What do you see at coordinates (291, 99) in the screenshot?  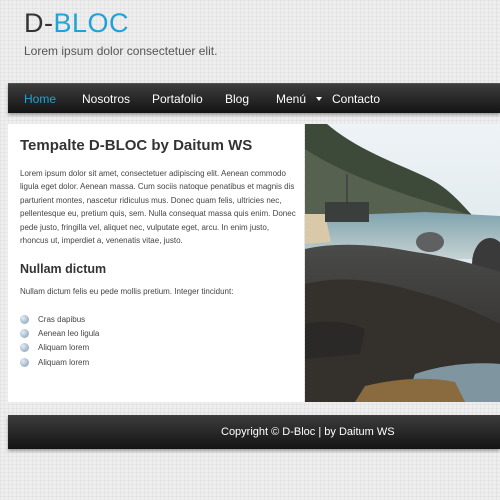 I see `nav-item-menu: Menú` at bounding box center [291, 99].